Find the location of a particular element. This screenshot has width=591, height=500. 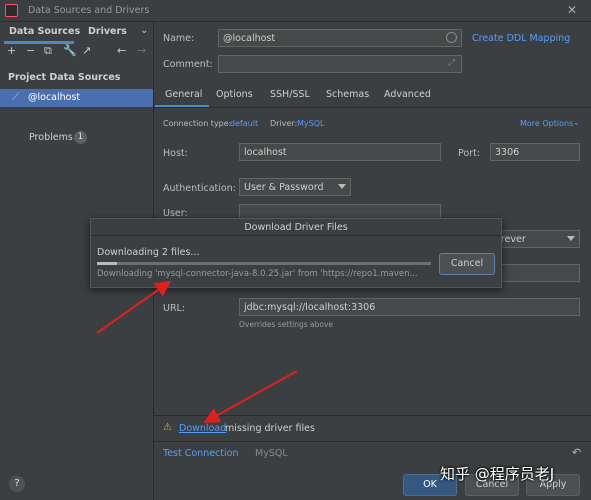

arrow-to-download is located at coordinates (250, 396).